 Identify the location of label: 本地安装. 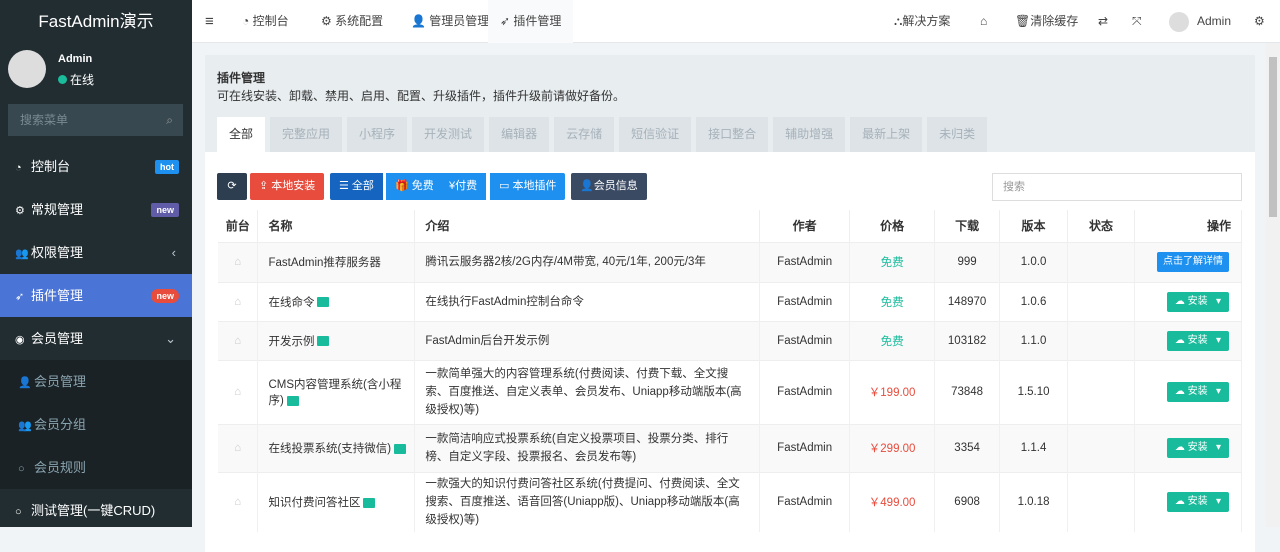
(293, 186).